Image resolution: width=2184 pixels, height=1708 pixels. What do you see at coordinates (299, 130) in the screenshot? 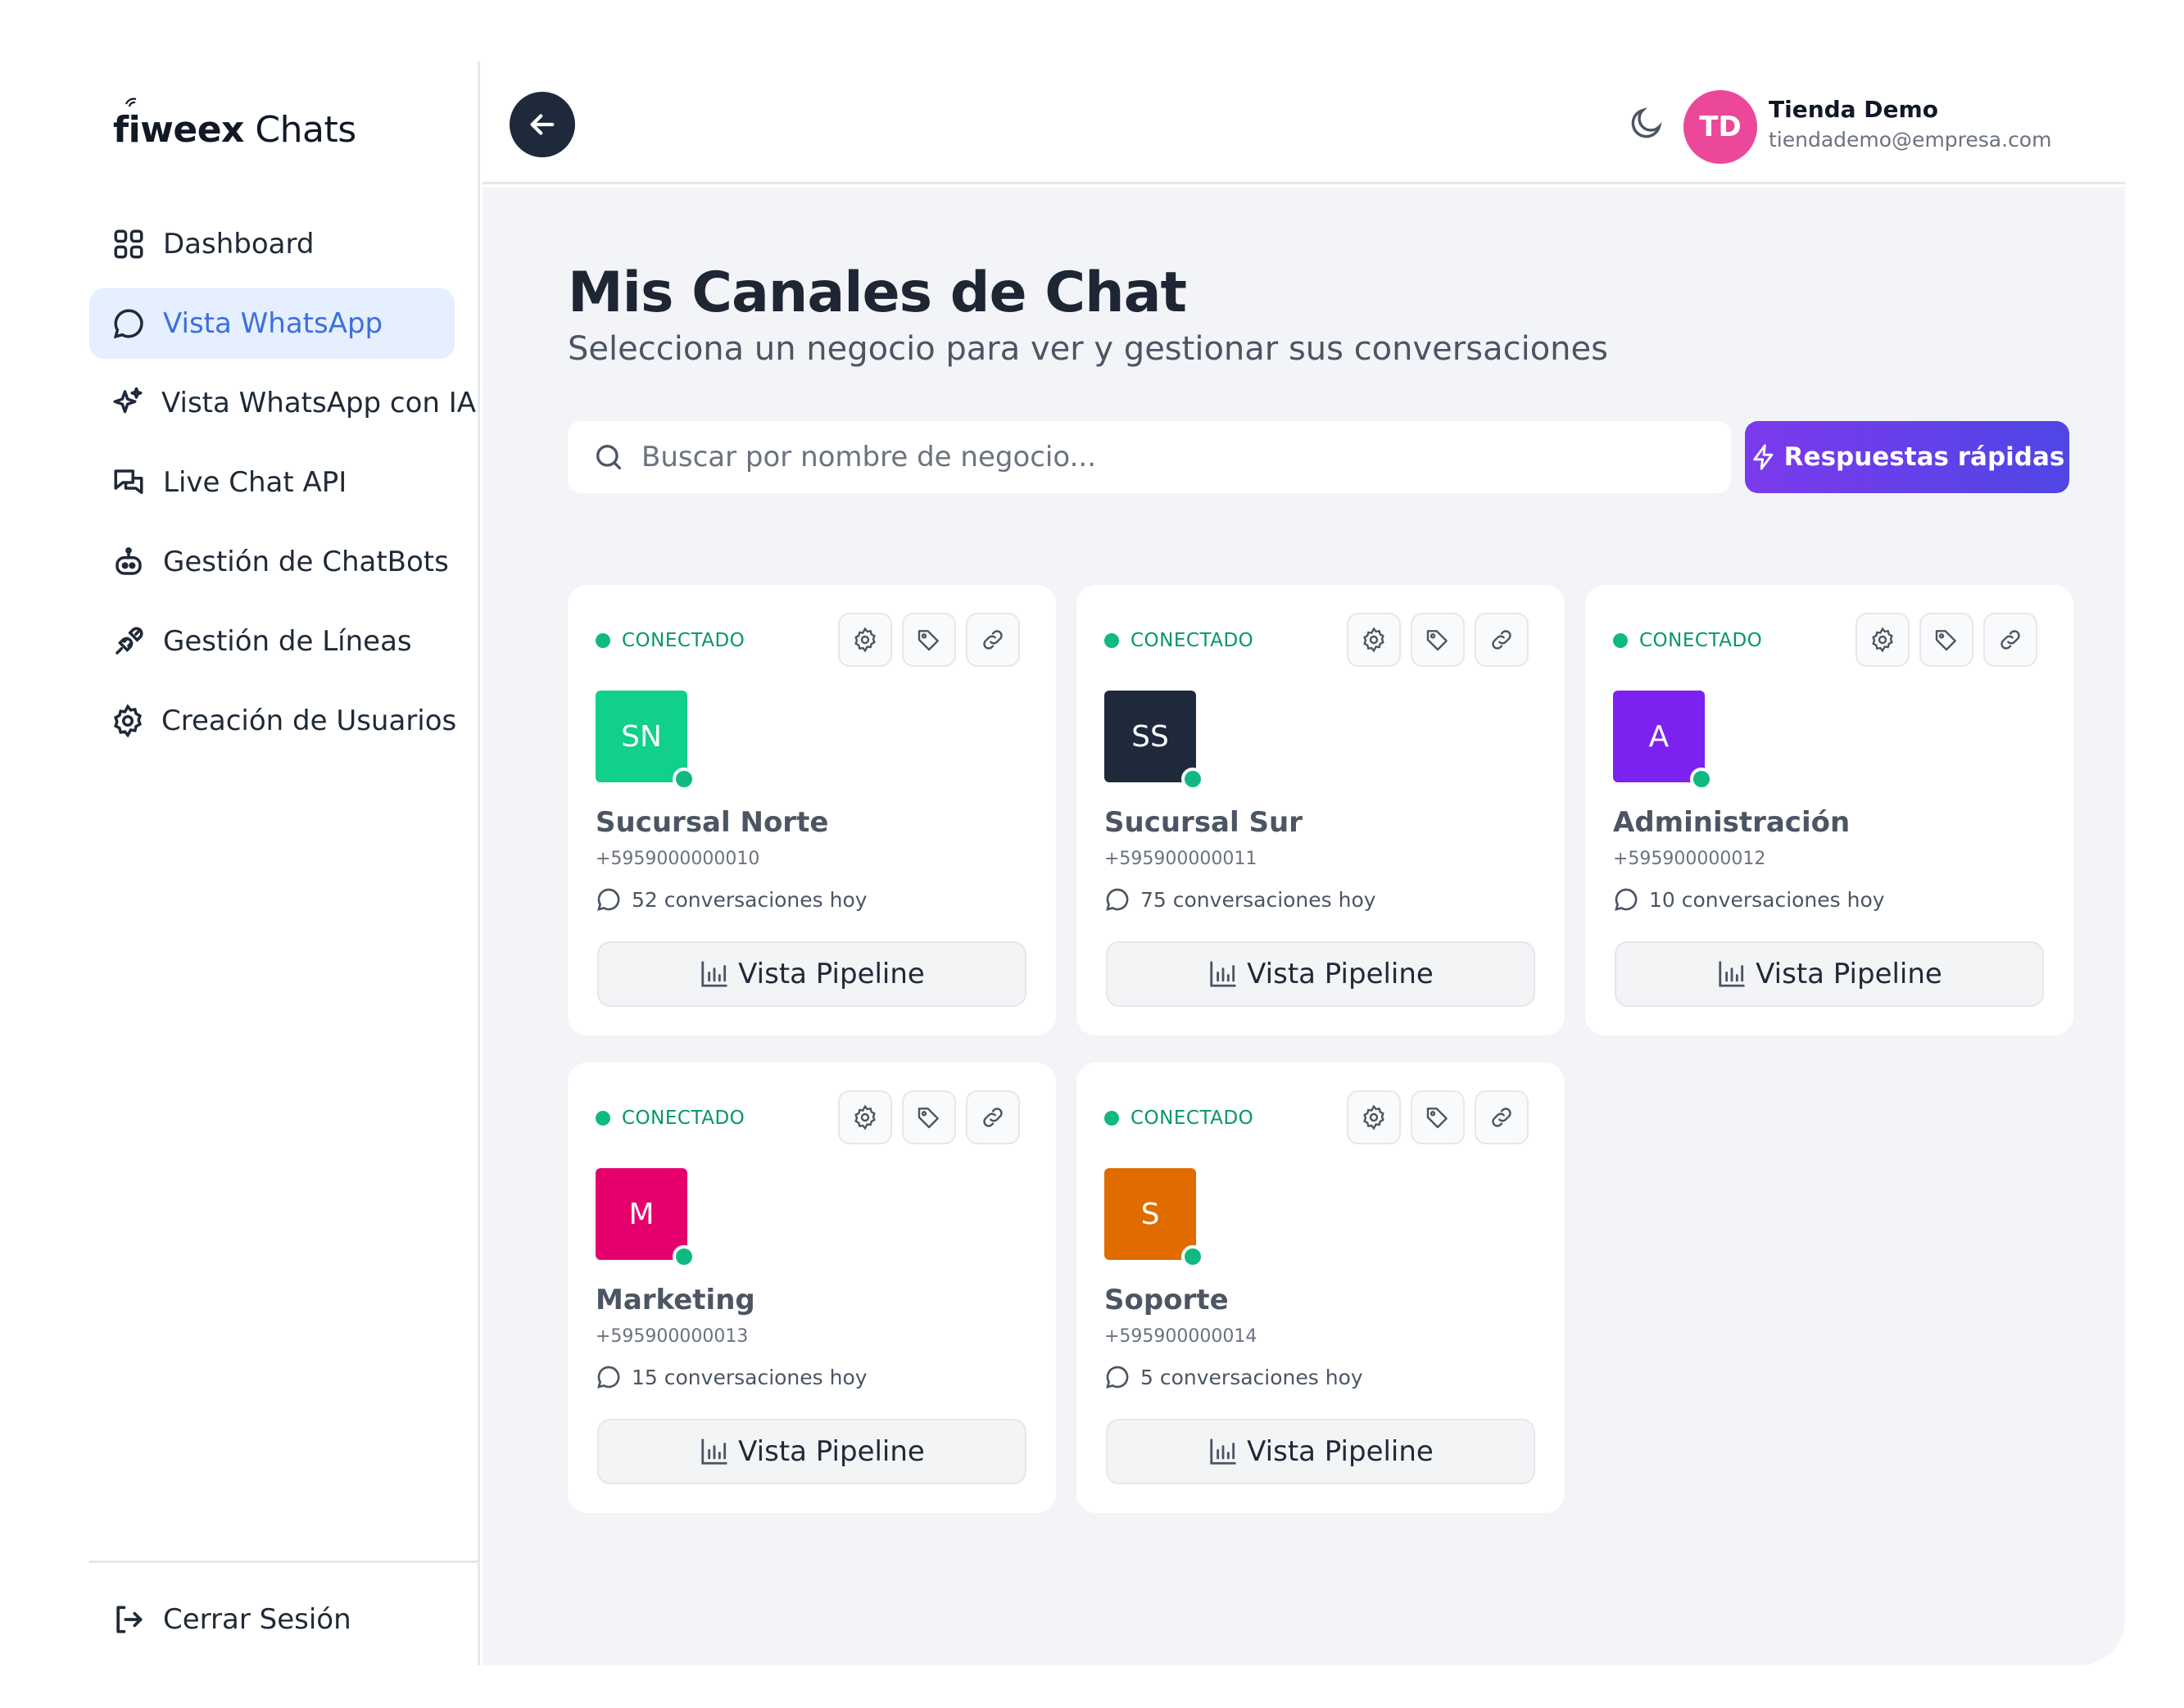
I see `logo-suffix: Chats` at bounding box center [299, 130].